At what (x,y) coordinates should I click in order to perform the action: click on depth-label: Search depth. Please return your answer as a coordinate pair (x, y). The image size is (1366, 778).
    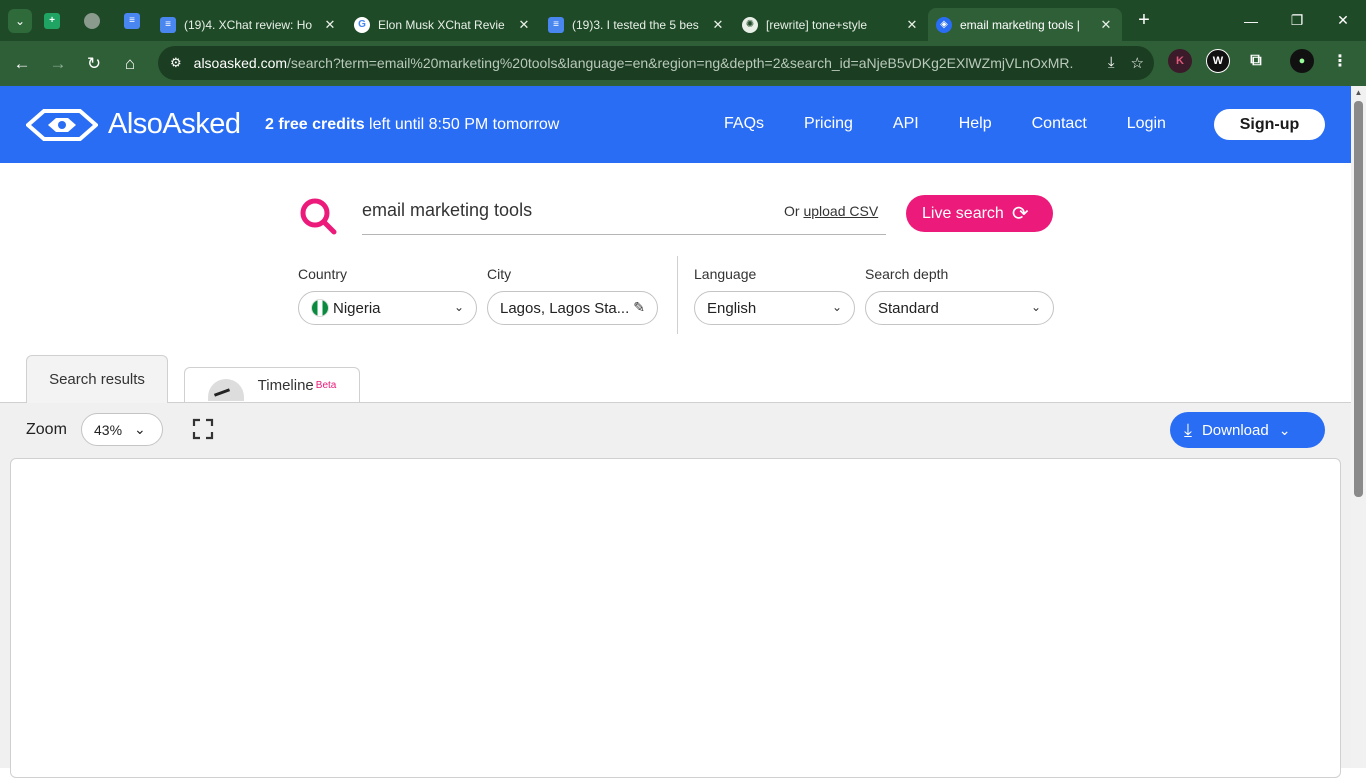
    Looking at the image, I should click on (907, 274).